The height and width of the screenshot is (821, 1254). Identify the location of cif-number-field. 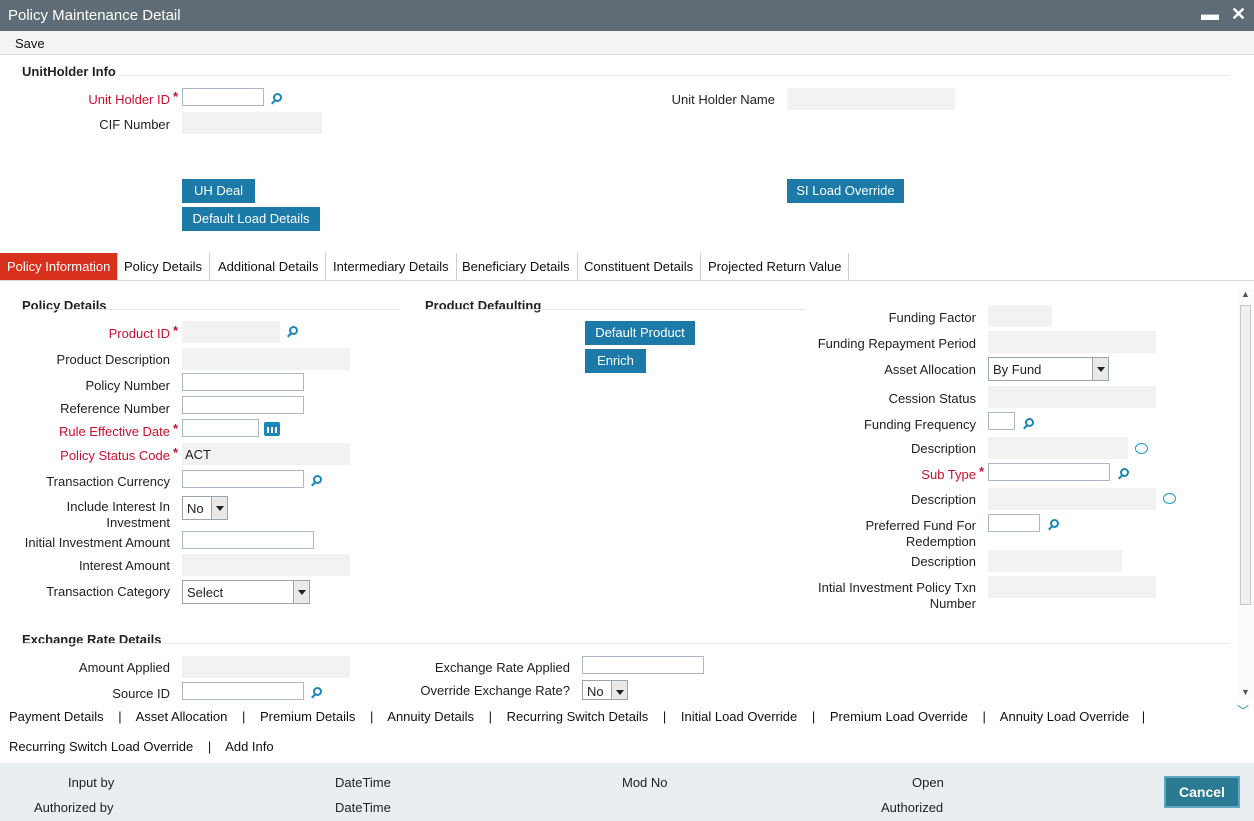
(252, 123).